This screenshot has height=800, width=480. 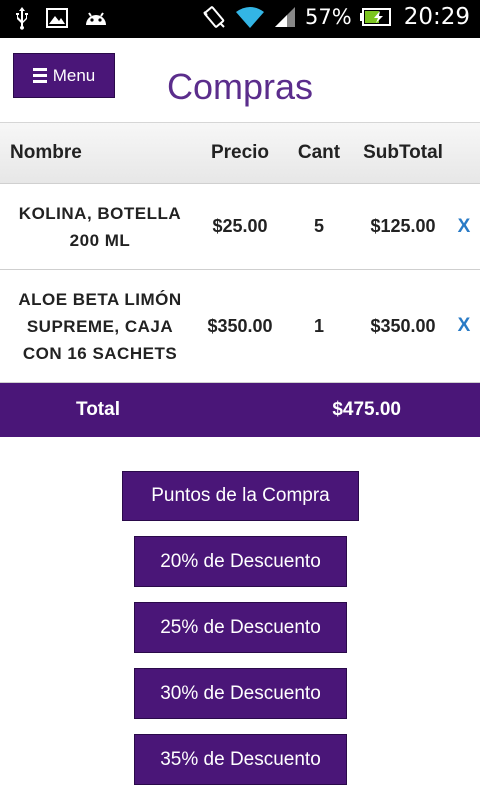 I want to click on product-qty: 5, so click(x=318, y=226).